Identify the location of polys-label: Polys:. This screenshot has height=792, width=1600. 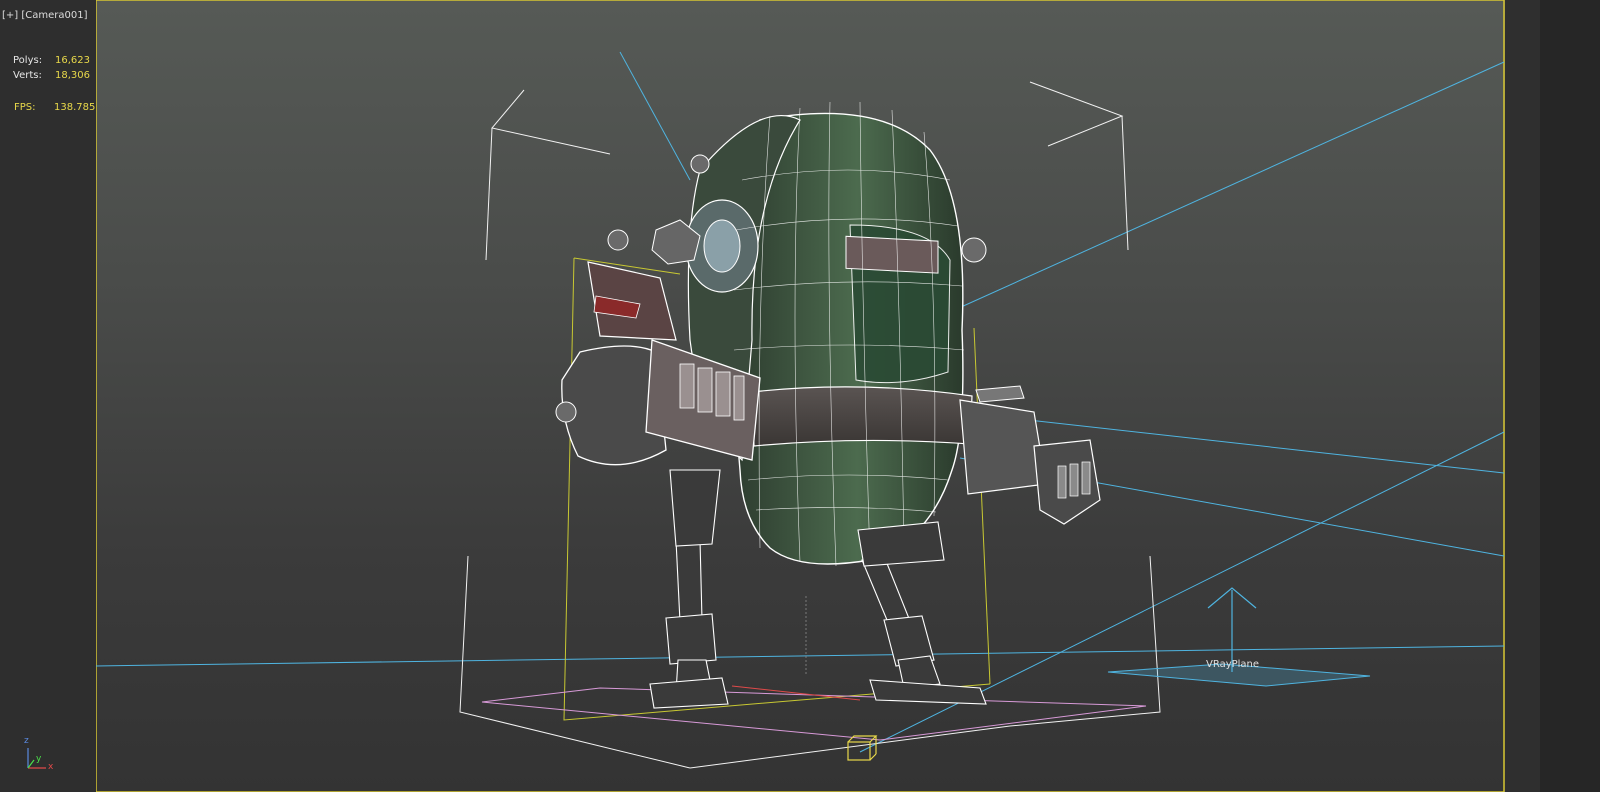
(28, 60).